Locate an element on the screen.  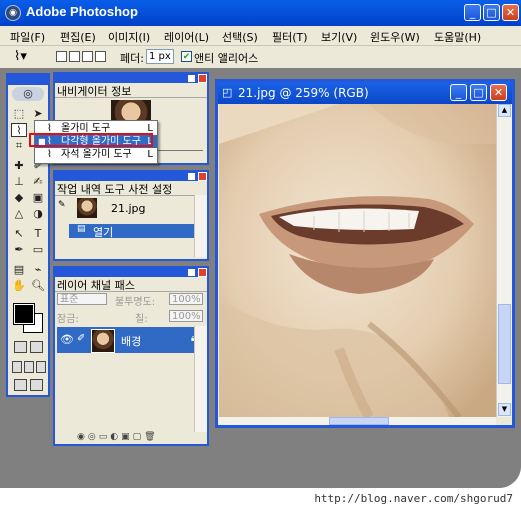
history-panel-header is located at coordinates (131, 176).